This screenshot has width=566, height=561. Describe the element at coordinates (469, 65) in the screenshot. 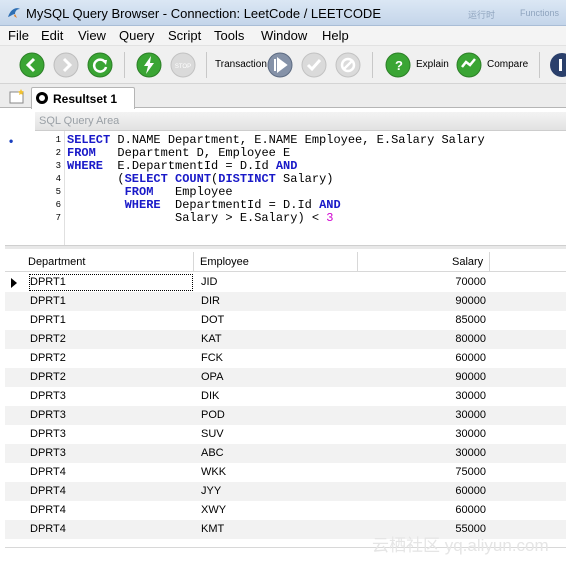

I see `compare-button` at that location.